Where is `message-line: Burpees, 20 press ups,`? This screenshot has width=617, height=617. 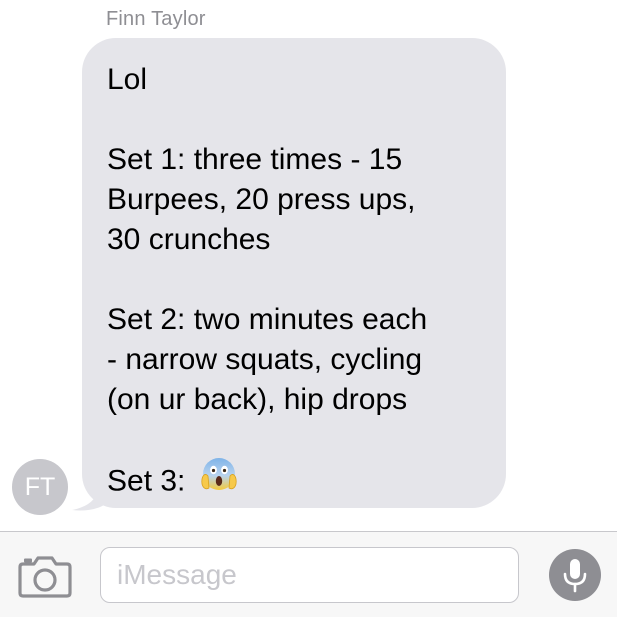 message-line: Burpees, 20 press ups, is located at coordinates (261, 199).